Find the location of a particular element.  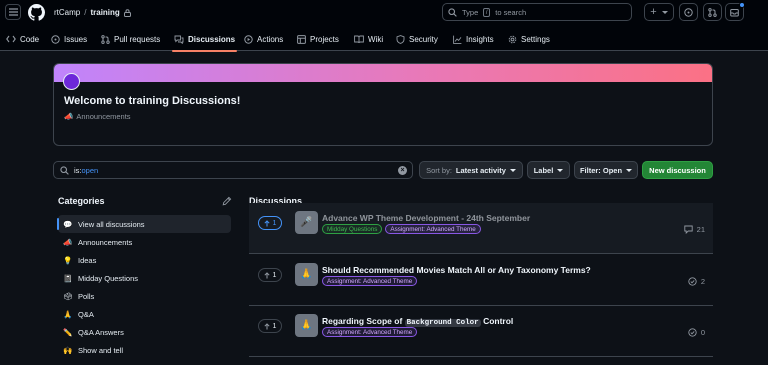

category-polls: 🗳 Polls is located at coordinates (144, 296).